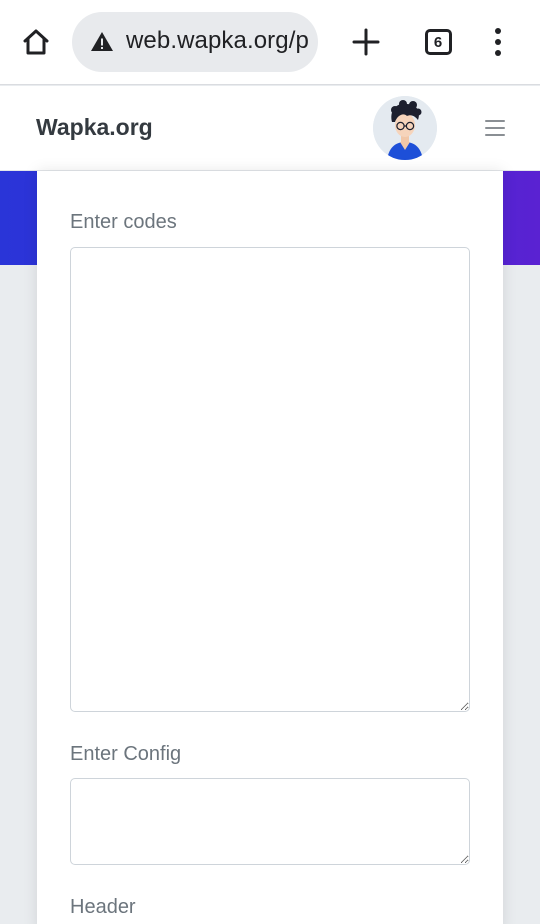 The image size is (540, 924). What do you see at coordinates (126, 754) in the screenshot?
I see `config-label: Enter Config` at bounding box center [126, 754].